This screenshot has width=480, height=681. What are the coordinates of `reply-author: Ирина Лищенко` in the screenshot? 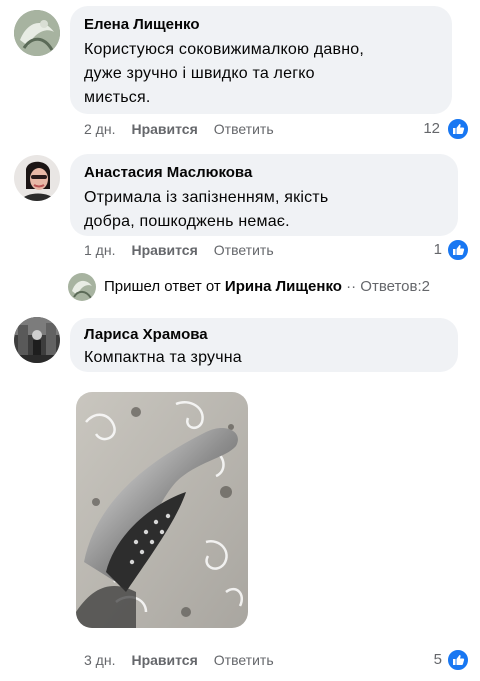 It's located at (283, 286).